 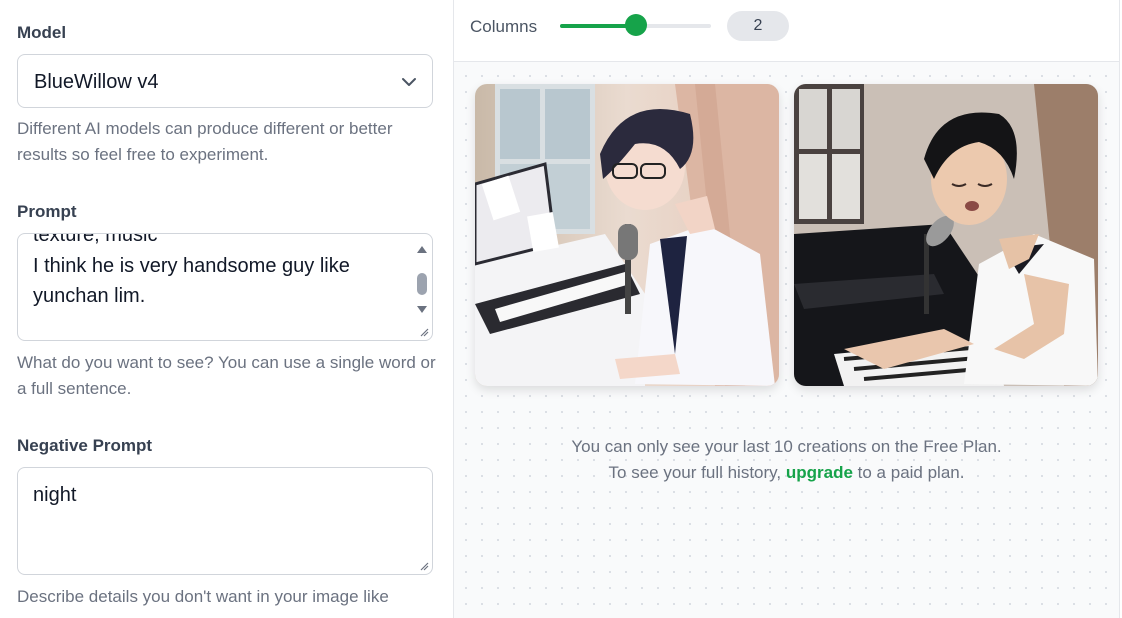 What do you see at coordinates (422, 249) in the screenshot?
I see `scroll-up-icon` at bounding box center [422, 249].